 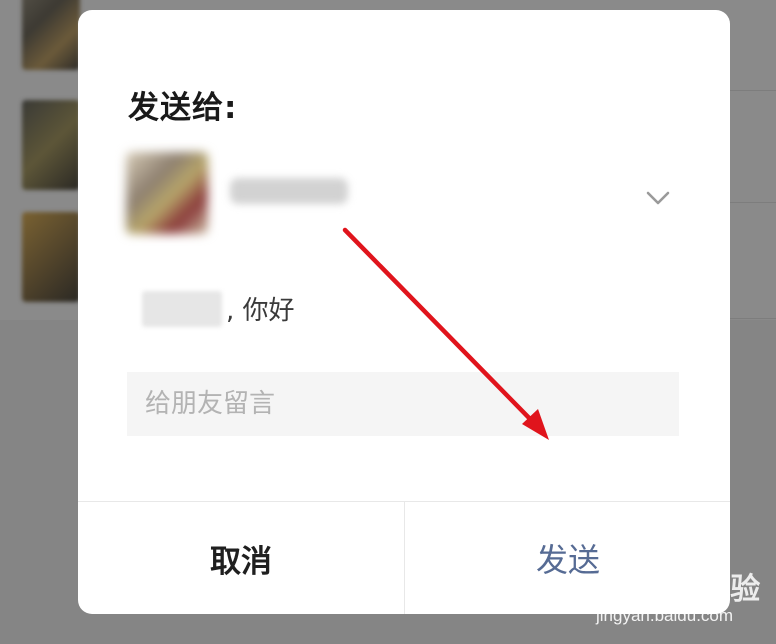 I want to click on cancel-button: 取消, so click(x=241, y=558).